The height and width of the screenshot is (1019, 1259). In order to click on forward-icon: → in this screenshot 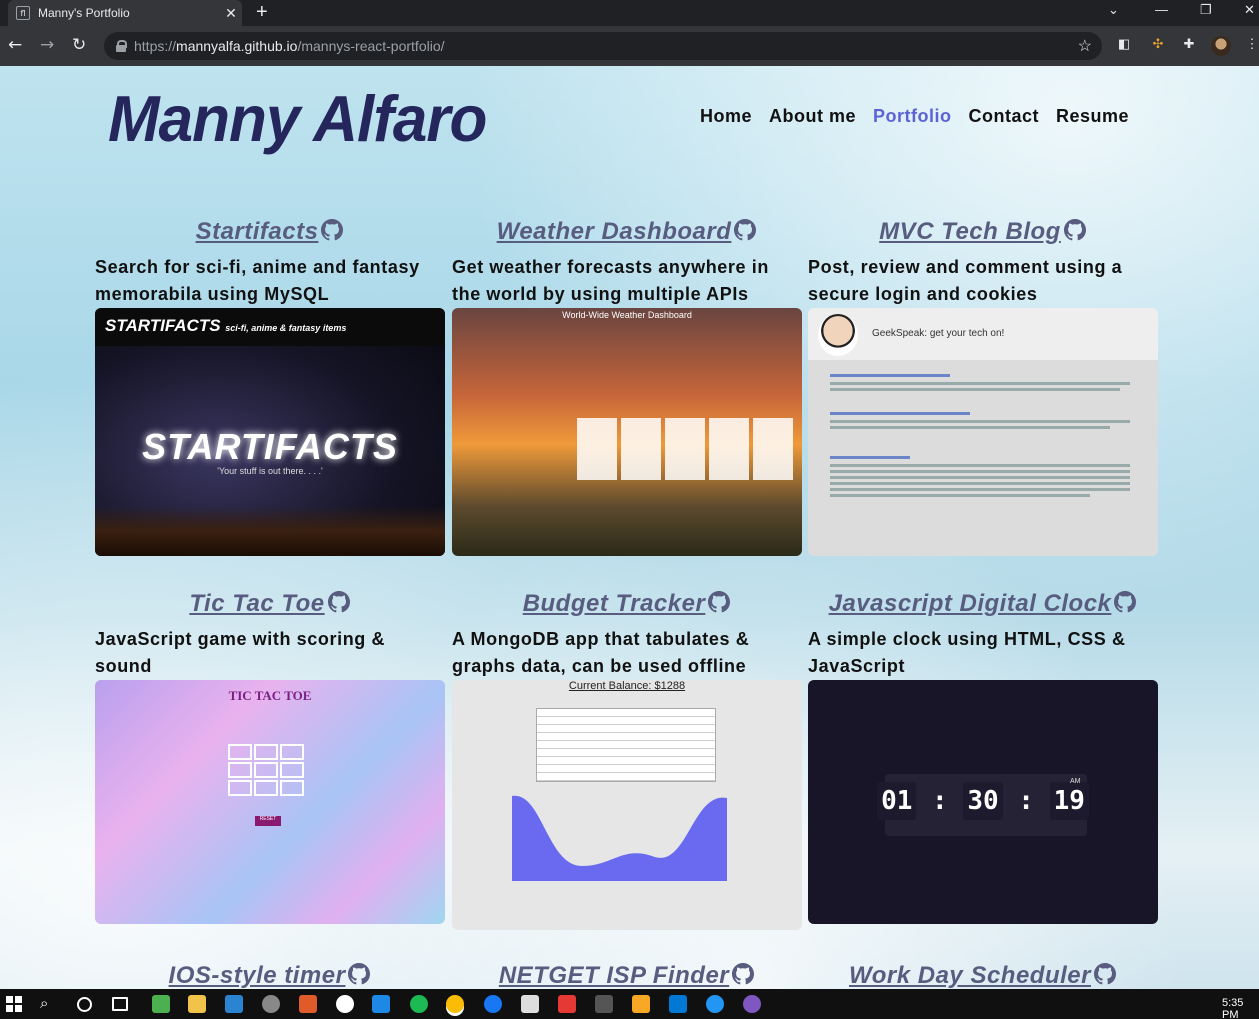, I will do `click(47, 45)`.